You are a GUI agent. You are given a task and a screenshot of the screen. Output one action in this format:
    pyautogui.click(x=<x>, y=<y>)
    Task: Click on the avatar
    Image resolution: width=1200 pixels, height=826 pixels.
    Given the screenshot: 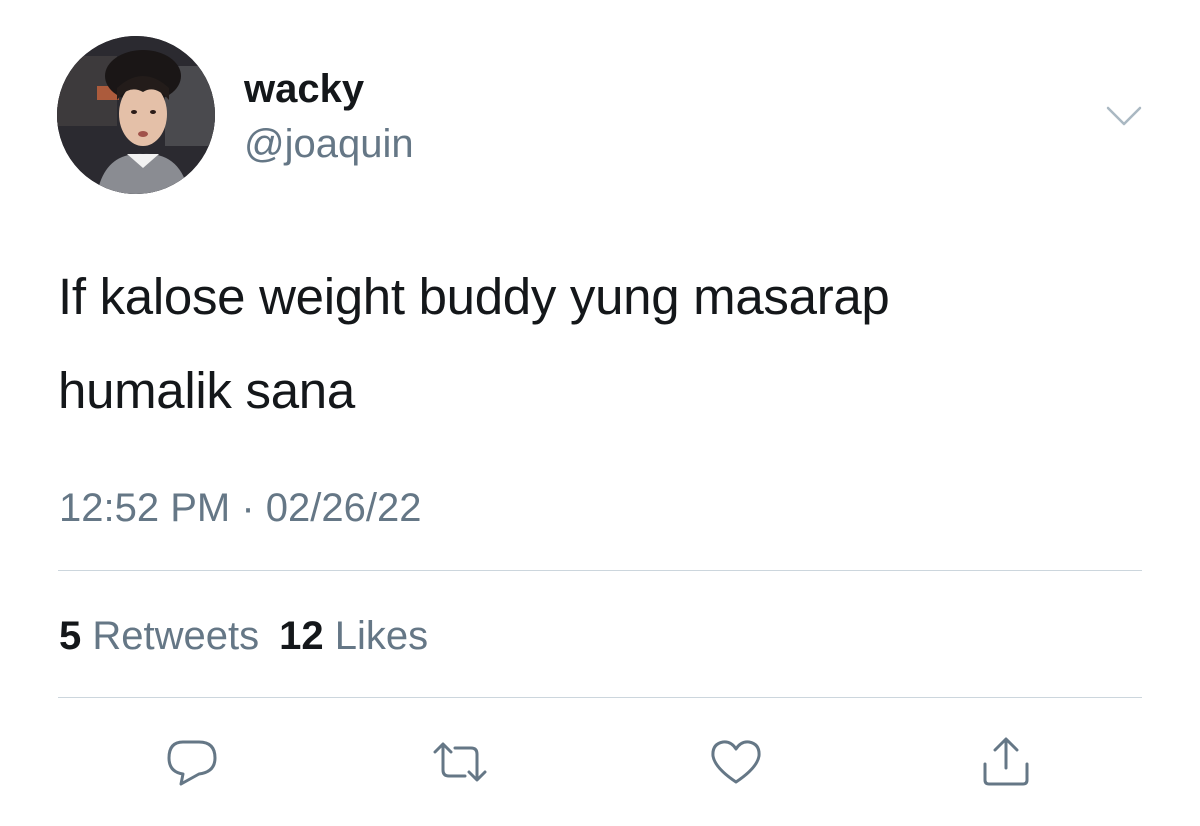 What is the action you would take?
    pyautogui.click(x=136, y=115)
    